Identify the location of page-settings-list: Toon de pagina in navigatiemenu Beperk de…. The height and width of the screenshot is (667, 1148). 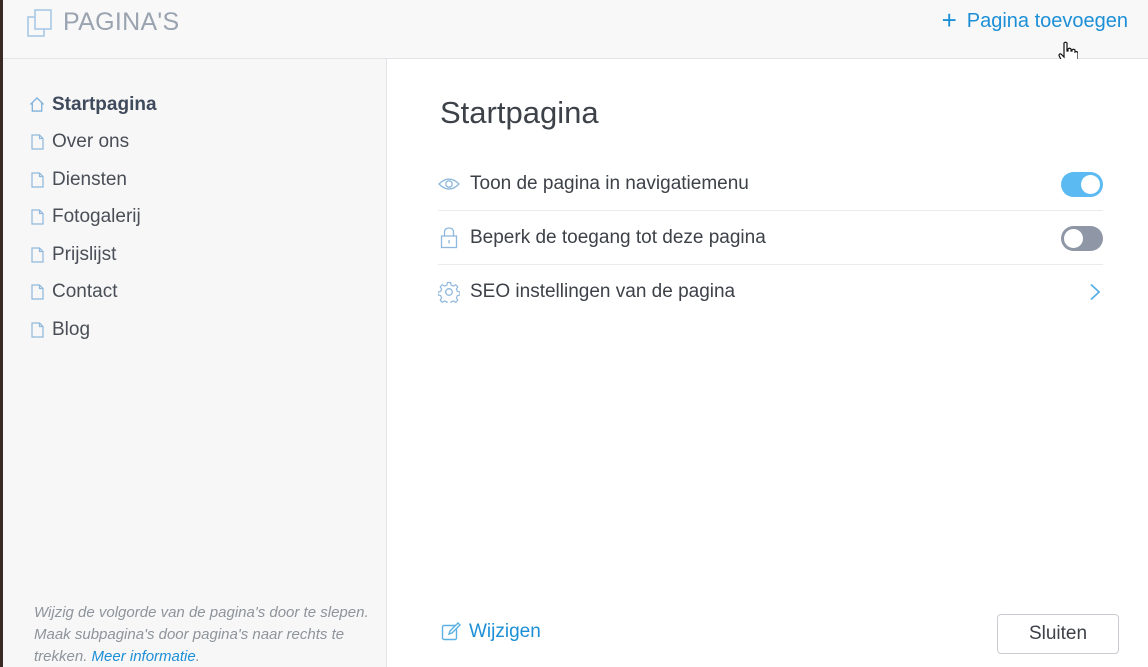
(770, 238).